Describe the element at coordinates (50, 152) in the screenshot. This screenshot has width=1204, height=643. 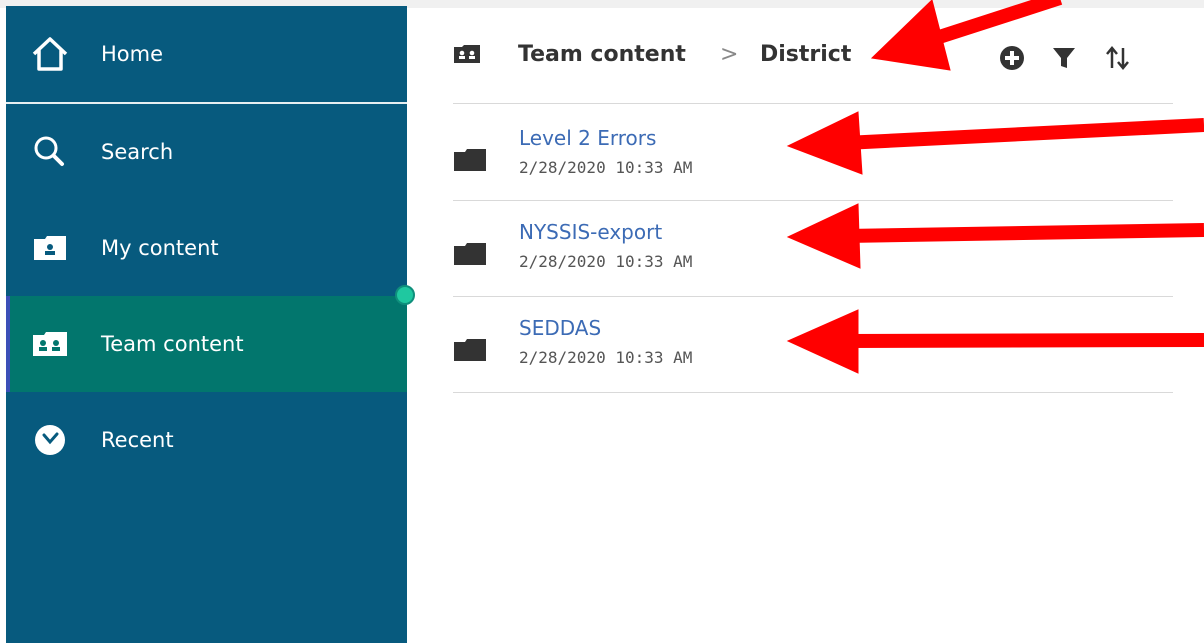
I see `search-icon` at that location.